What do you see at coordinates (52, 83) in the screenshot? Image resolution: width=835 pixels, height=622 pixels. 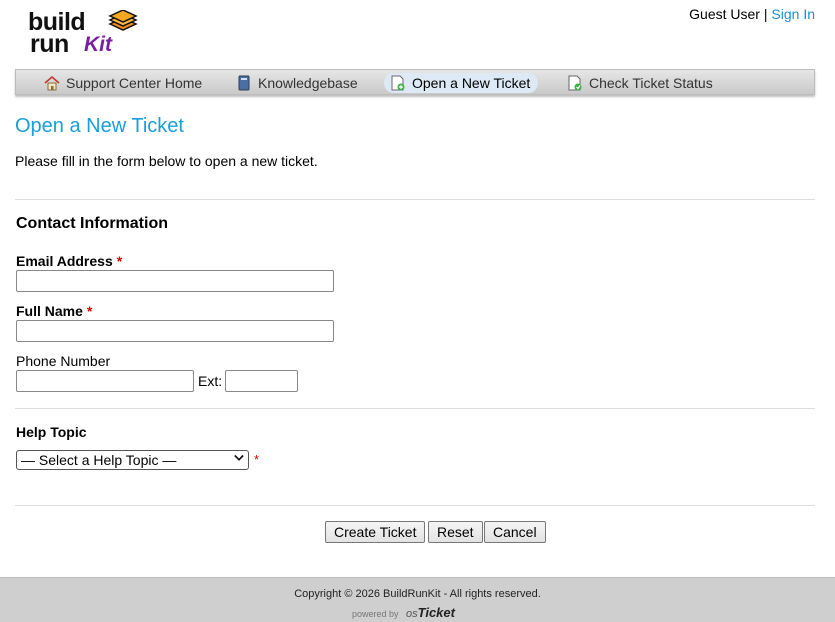 I see `home-icon` at bounding box center [52, 83].